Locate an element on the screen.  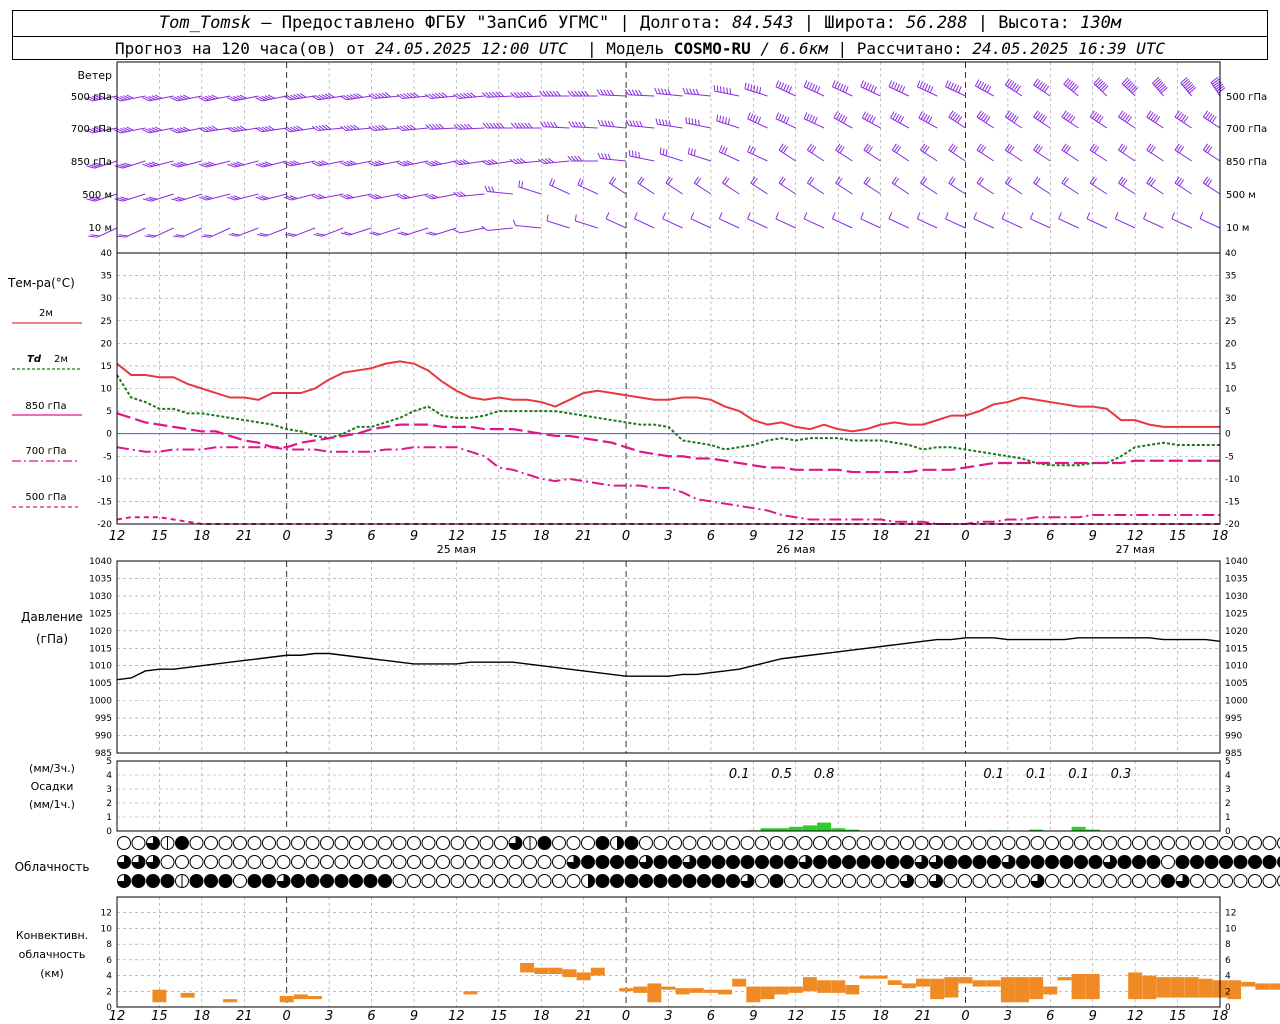
y-tick-label: 995 is located at coordinates (103, 719).